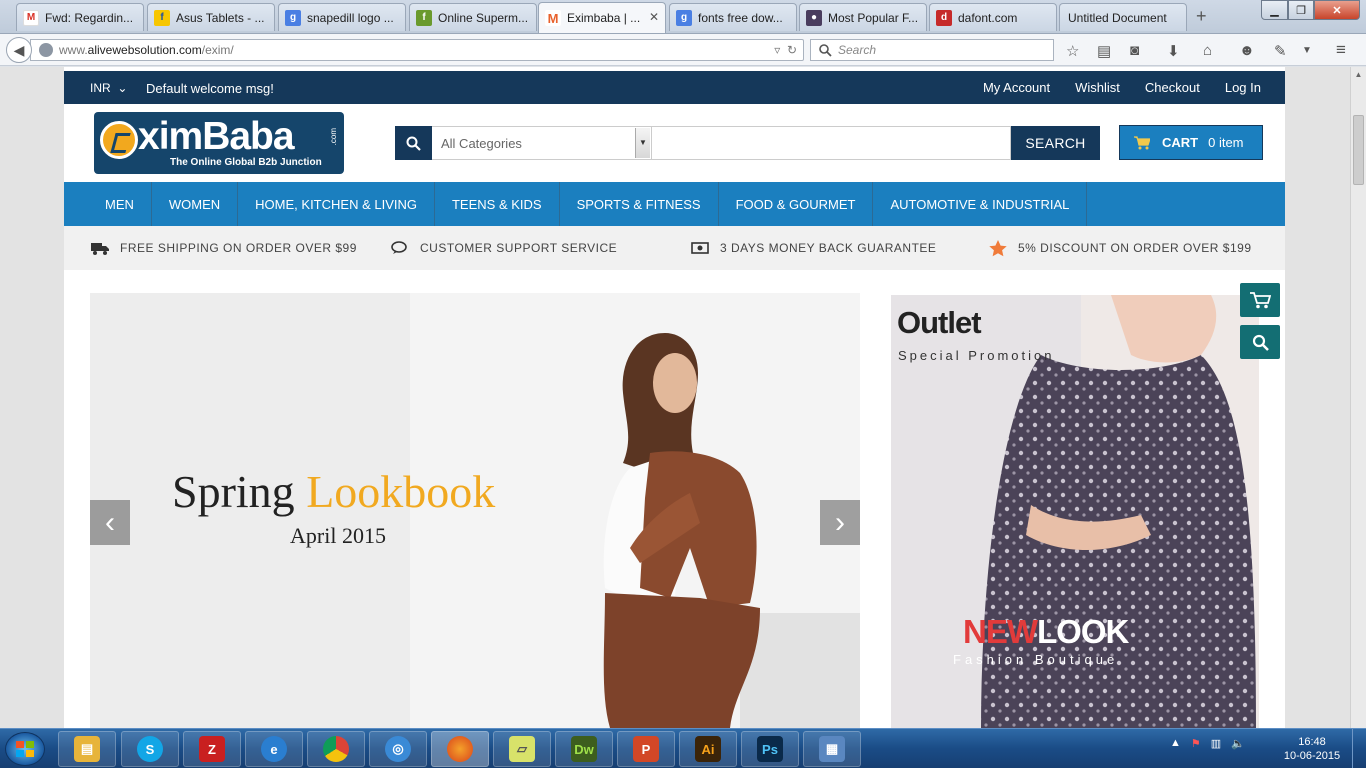 This screenshot has height=768, width=1366. Describe the element at coordinates (1358, 150) in the screenshot. I see `scrollbar-thumb` at that location.